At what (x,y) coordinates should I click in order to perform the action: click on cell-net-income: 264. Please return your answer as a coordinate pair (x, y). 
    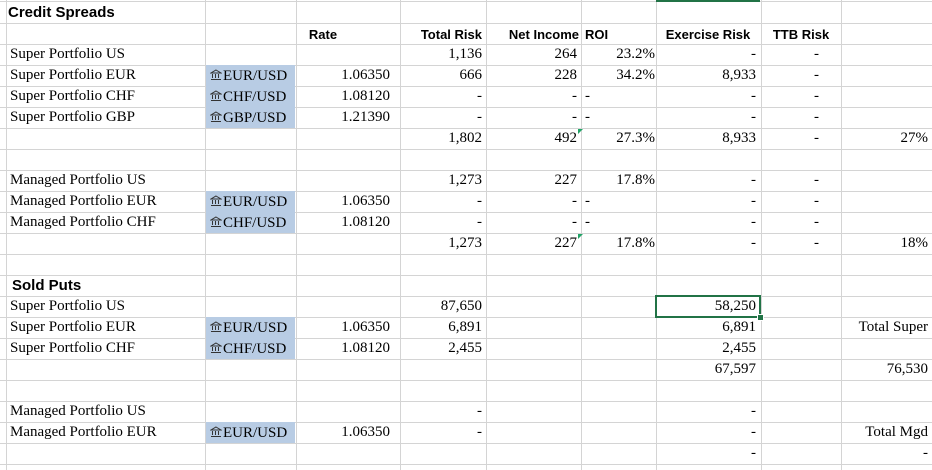
    Looking at the image, I should click on (533, 54).